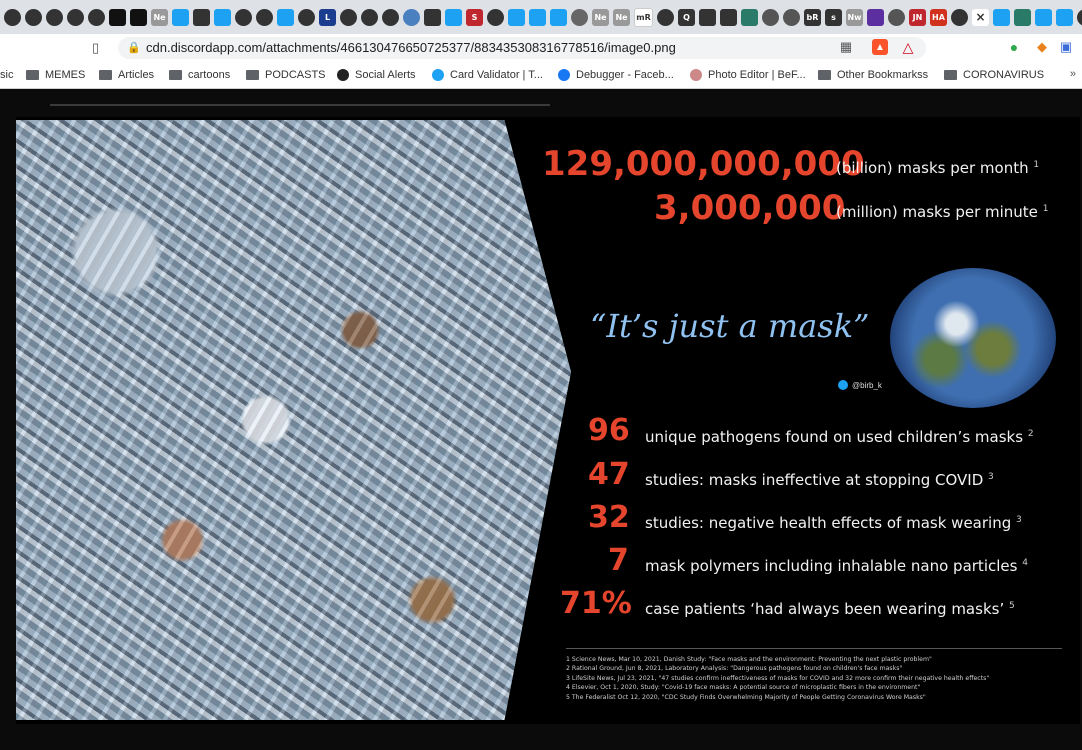 This screenshot has width=1082, height=750. I want to click on bookmark-label: cartoons, so click(209, 75).